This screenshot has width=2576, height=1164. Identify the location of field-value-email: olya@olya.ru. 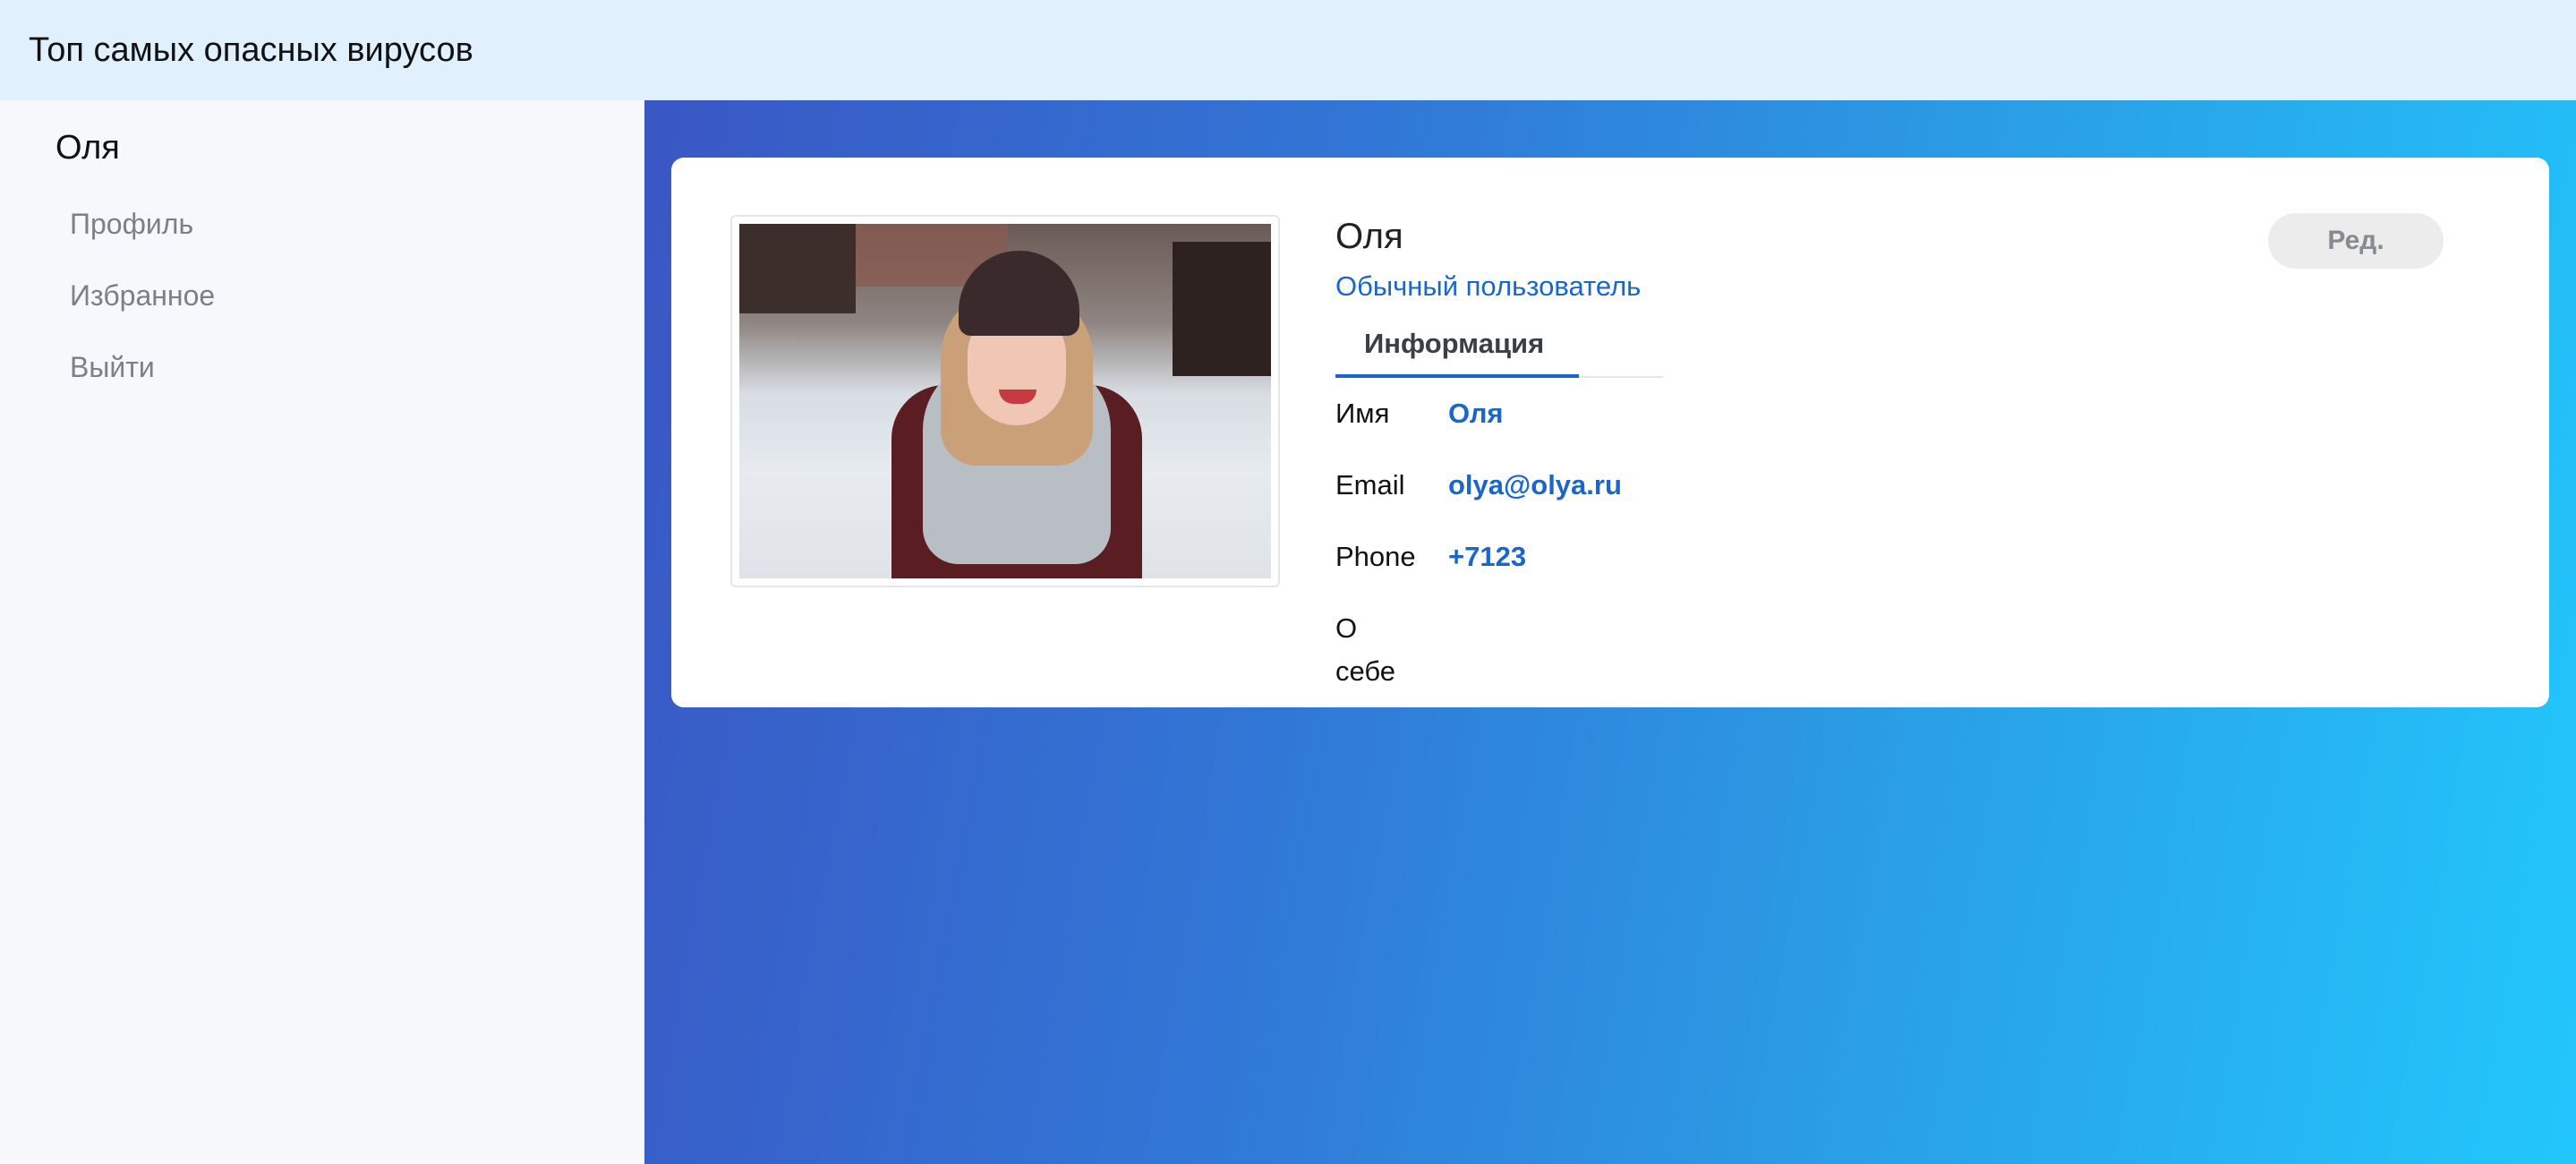
(1535, 485).